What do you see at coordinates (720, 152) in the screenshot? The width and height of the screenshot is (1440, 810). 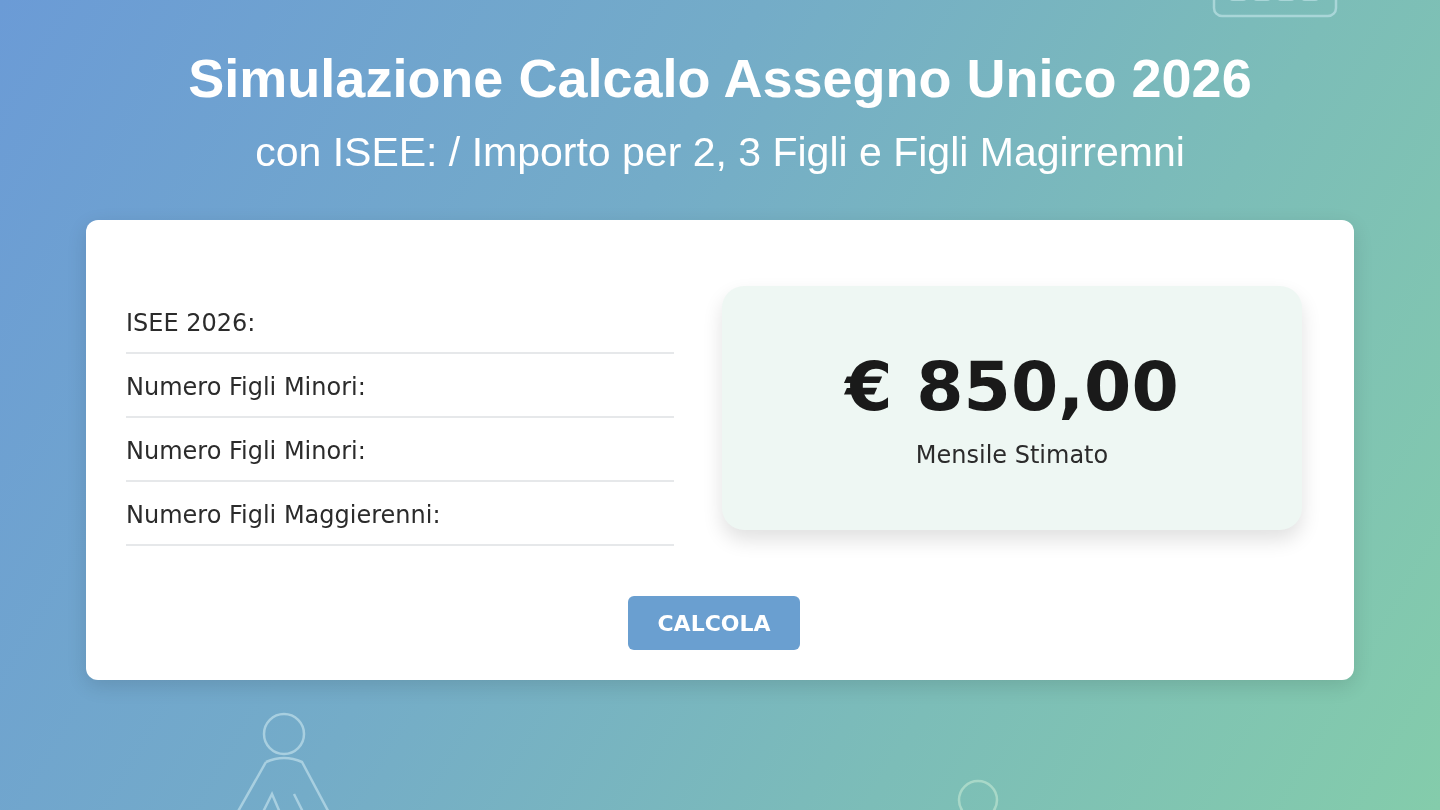 I see `page-subtitle: con ISEE: / Importo per 2, 3 Figli e Figli Magirremni` at bounding box center [720, 152].